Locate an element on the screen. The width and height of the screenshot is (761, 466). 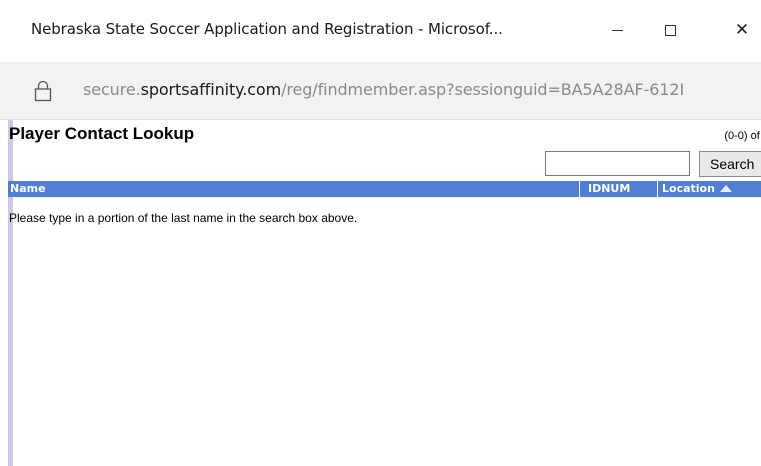
column-header-label: IDNUM is located at coordinates (609, 188).